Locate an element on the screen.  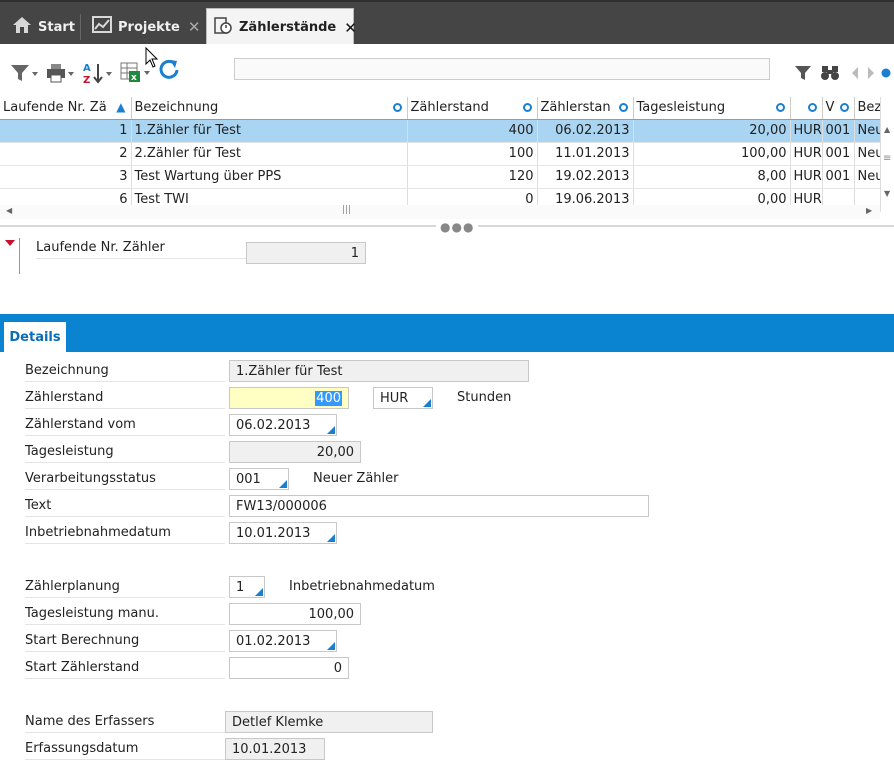
zaehlerstand-vom-datepicker: 06.02.2013 is located at coordinates (283, 425).